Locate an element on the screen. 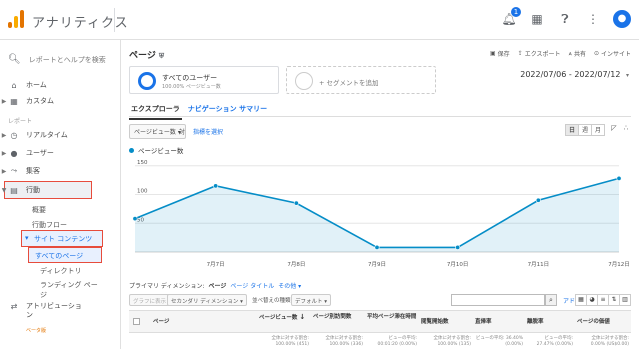  period-day-button: 日 is located at coordinates (572, 130).